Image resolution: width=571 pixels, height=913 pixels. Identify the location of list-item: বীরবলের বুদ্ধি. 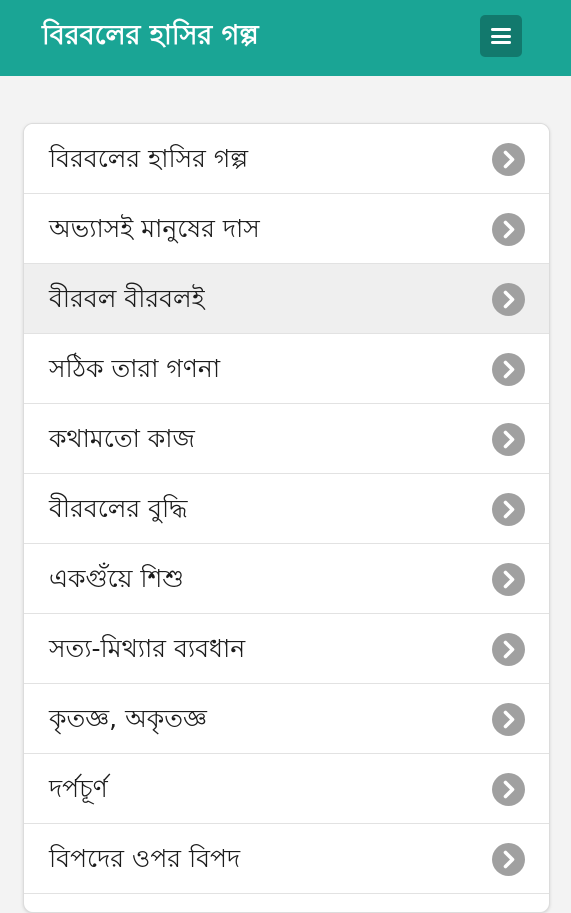
(286, 509).